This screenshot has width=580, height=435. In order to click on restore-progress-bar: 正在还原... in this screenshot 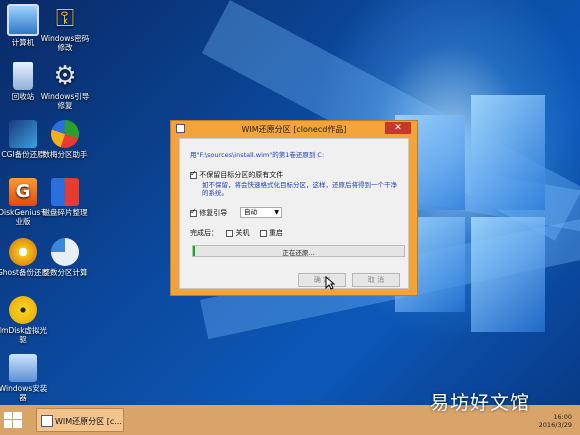, I will do `click(298, 251)`.